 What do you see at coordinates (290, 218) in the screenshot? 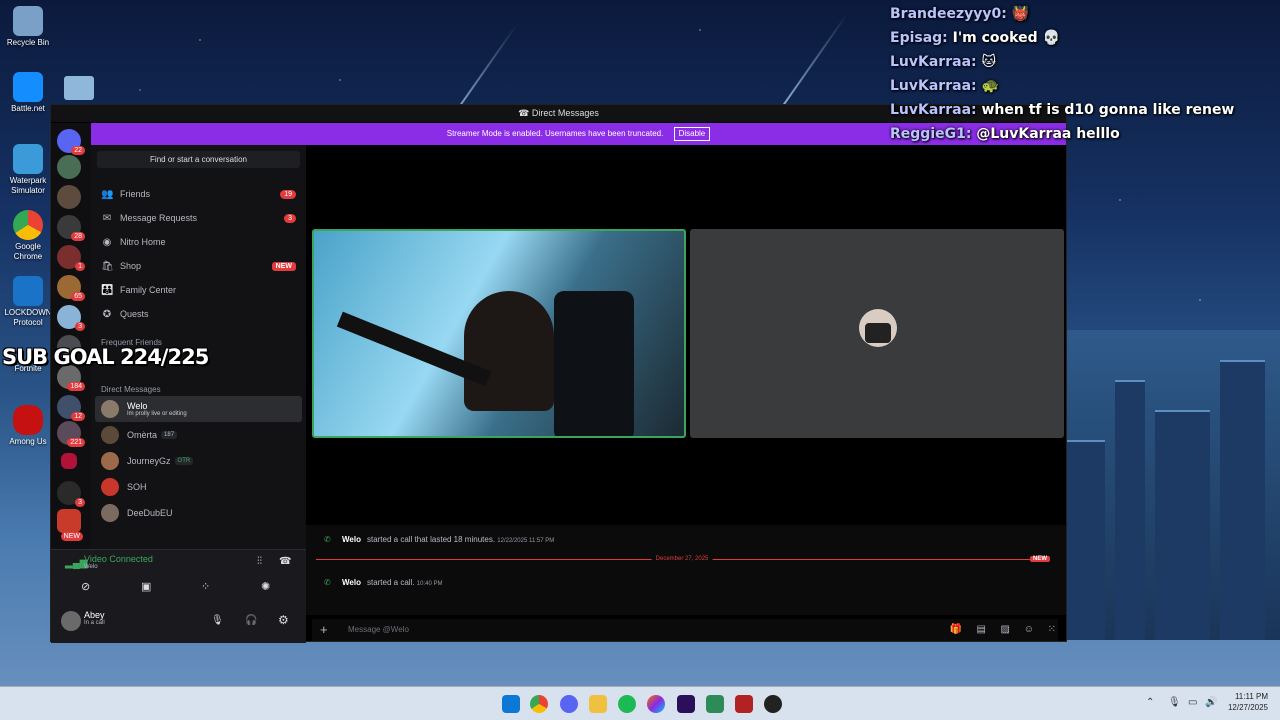
I see `count-badge: 3` at bounding box center [290, 218].